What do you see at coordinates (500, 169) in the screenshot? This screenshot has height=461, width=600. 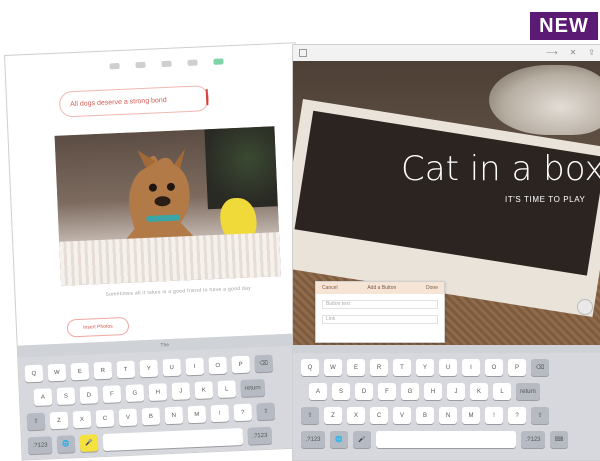 I see `story-title: Cat in a box` at bounding box center [500, 169].